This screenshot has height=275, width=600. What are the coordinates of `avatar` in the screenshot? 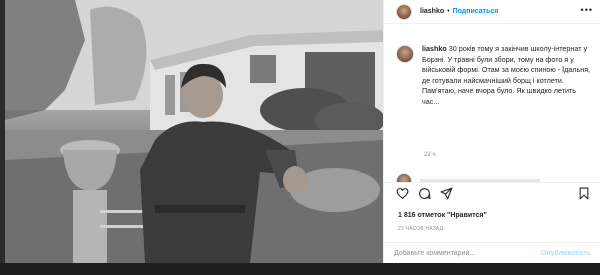 It's located at (404, 11).